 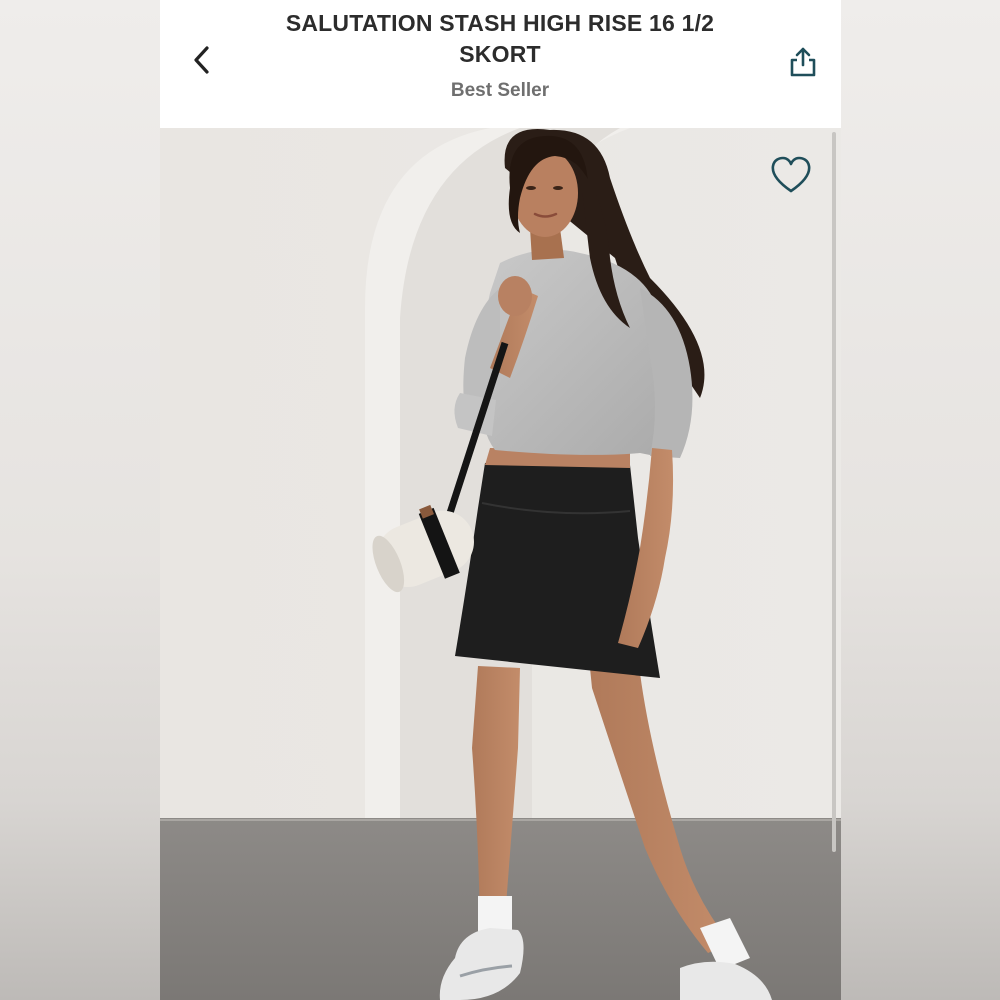 What do you see at coordinates (500, 39) in the screenshot?
I see `product-title: SALUTATION STASH HIGH RISE 16 1/2 SKORT` at bounding box center [500, 39].